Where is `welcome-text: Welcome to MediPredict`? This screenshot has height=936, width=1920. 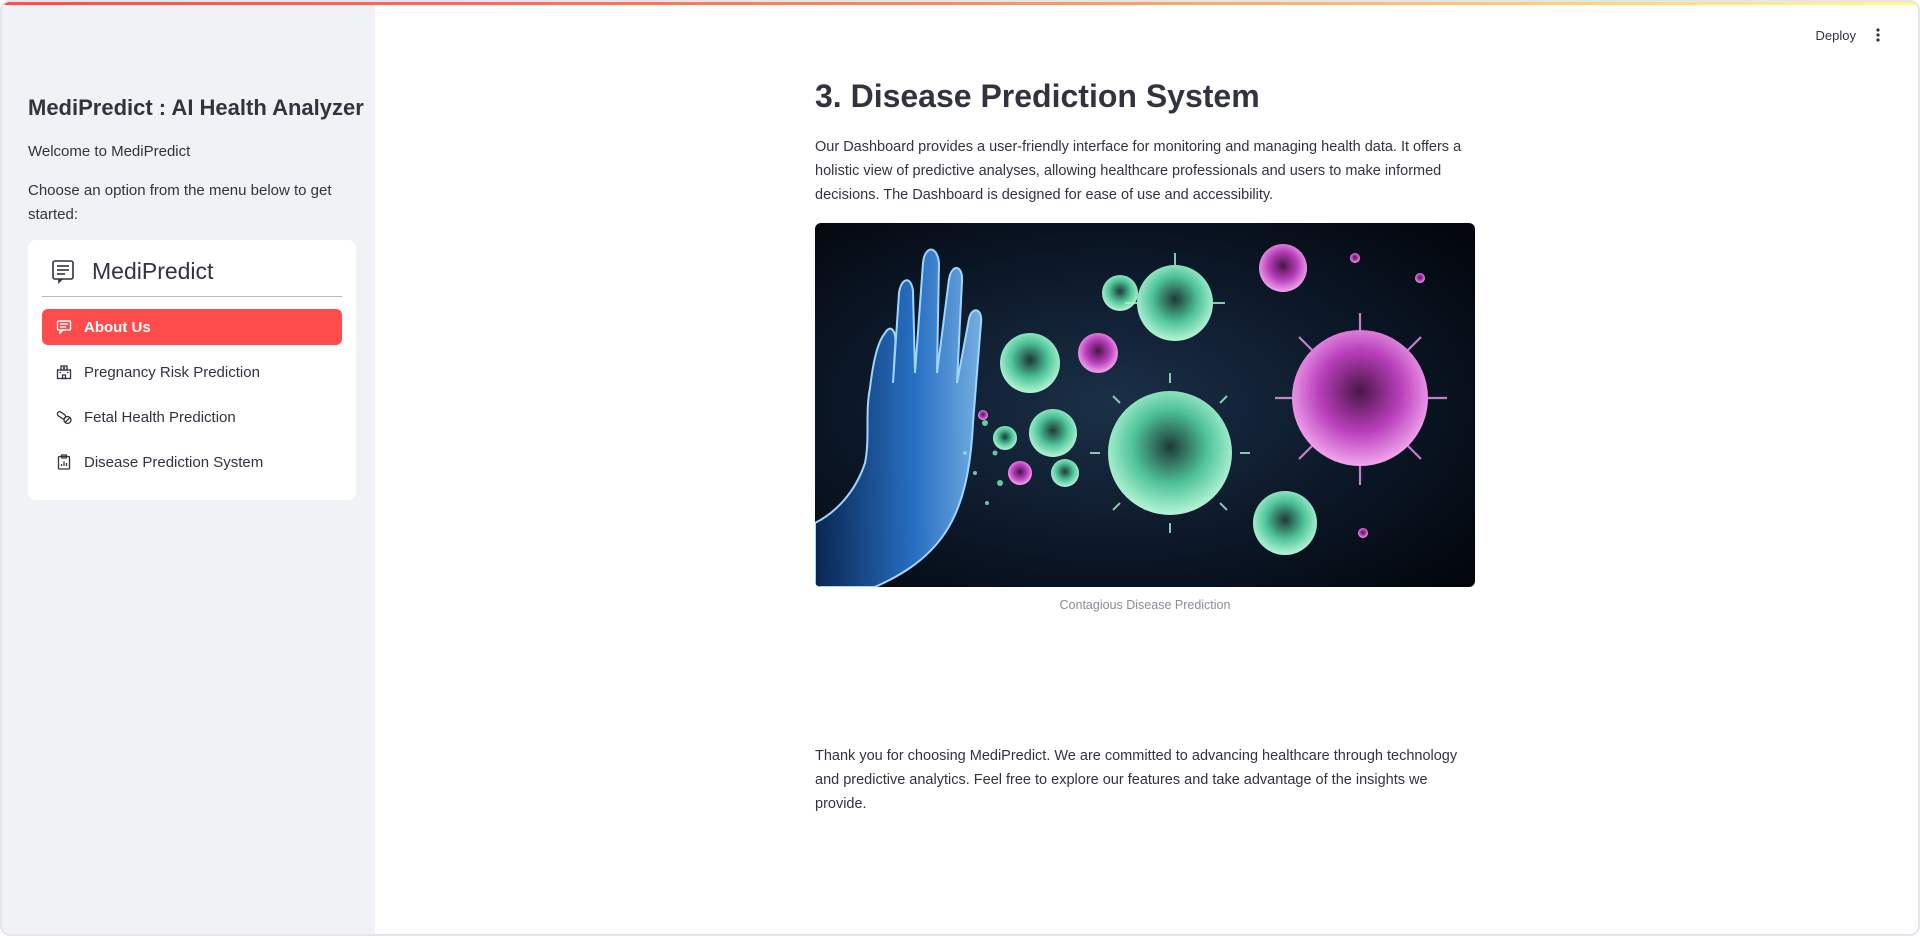
welcome-text: Welcome to MediPredict is located at coordinates (109, 151).